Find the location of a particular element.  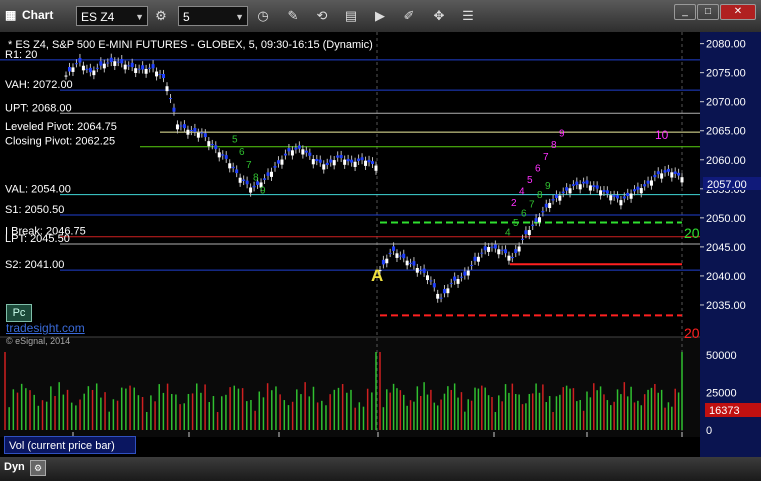

move-icon: ✥ is located at coordinates (439, 16).